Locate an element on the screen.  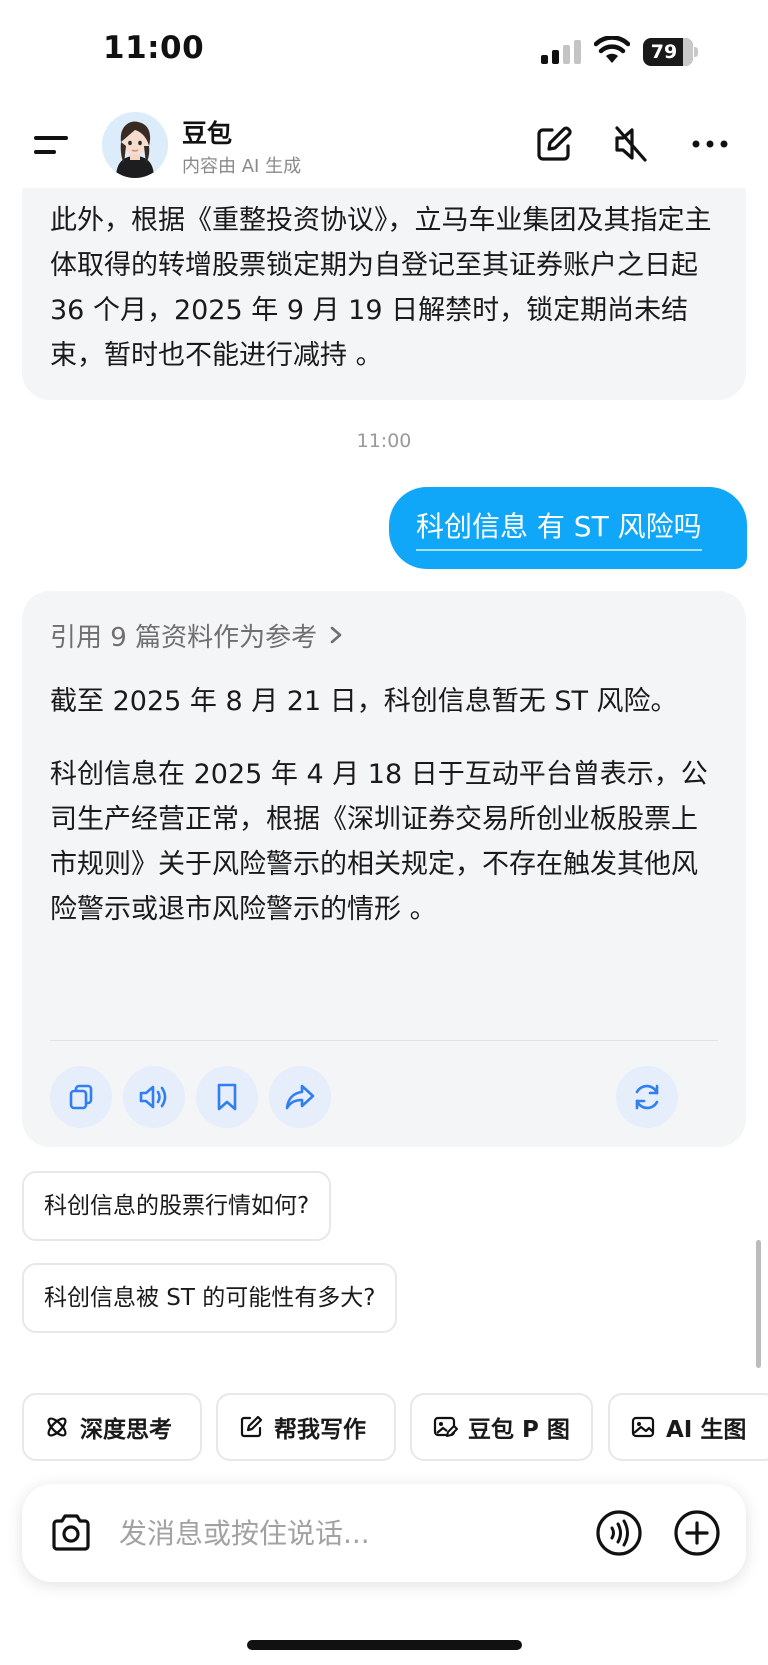
voice-call-icon is located at coordinates (619, 1533).